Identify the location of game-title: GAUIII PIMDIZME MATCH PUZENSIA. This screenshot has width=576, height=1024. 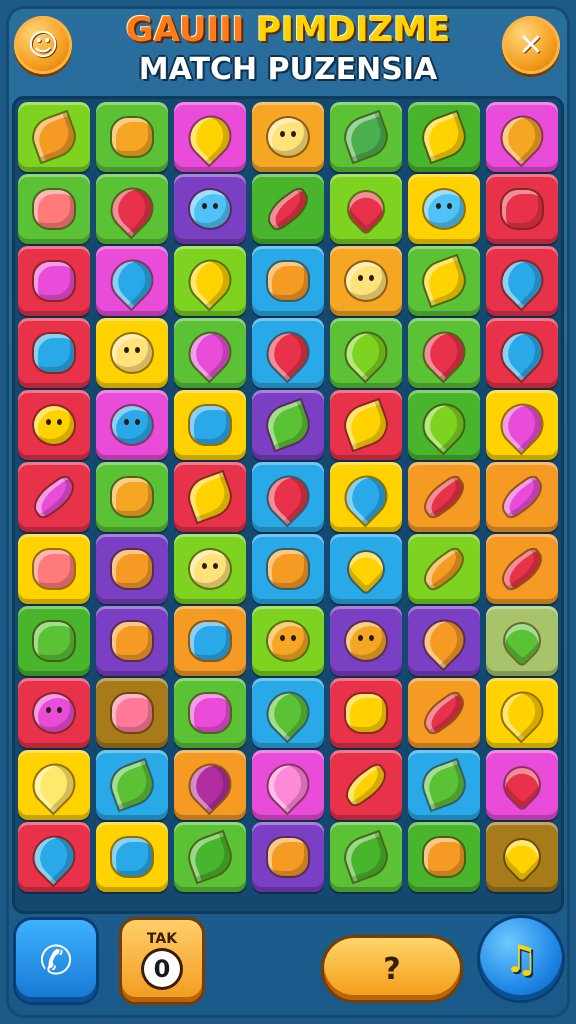
(288, 49).